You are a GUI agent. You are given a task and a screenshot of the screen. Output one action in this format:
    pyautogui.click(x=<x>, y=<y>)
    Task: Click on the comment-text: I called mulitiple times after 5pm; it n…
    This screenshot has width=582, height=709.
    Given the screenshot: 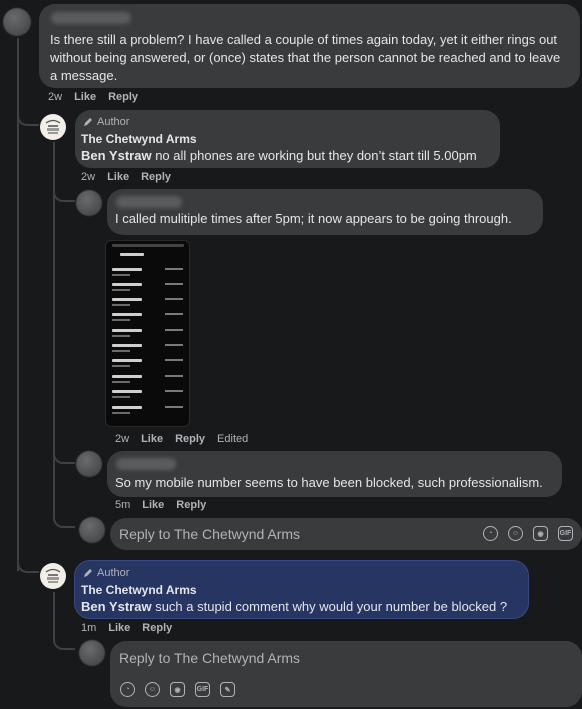 What is the action you would take?
    pyautogui.click(x=313, y=218)
    